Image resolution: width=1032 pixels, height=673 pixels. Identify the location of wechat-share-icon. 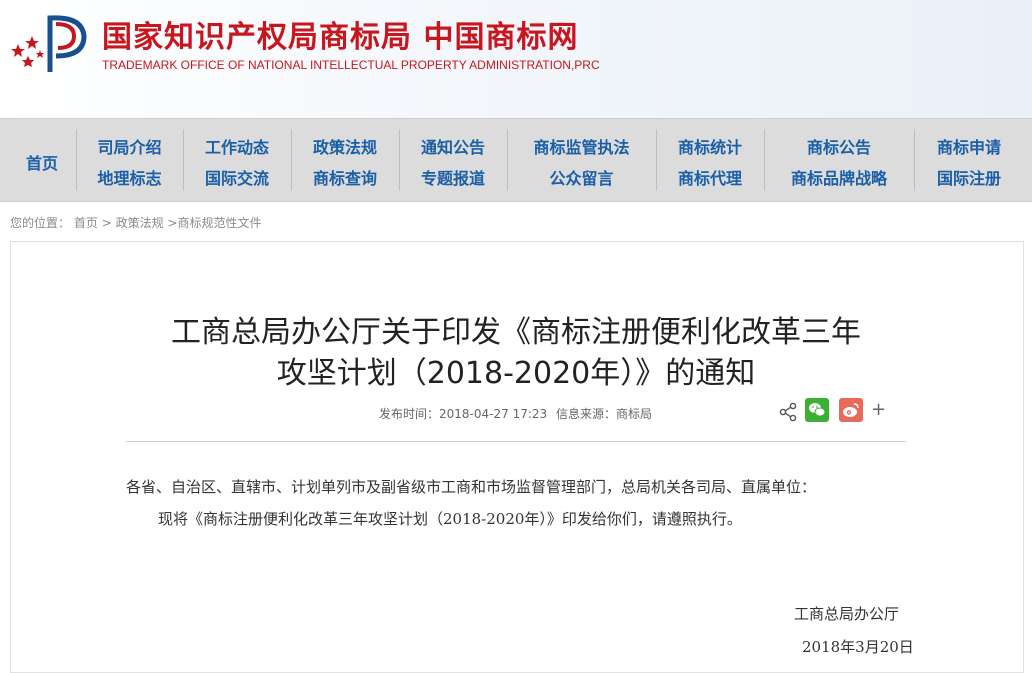
(817, 410).